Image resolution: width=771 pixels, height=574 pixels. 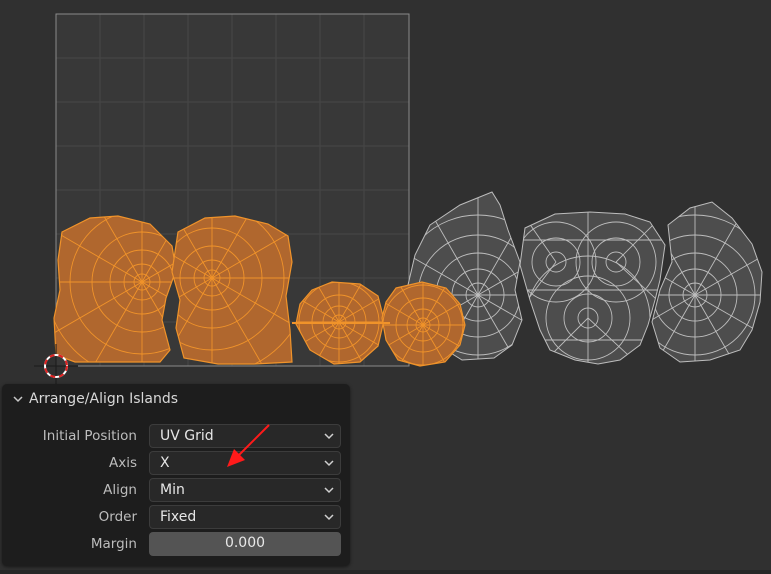 I want to click on initial-position-row: Initial Position UV Grid, so click(x=176, y=436).